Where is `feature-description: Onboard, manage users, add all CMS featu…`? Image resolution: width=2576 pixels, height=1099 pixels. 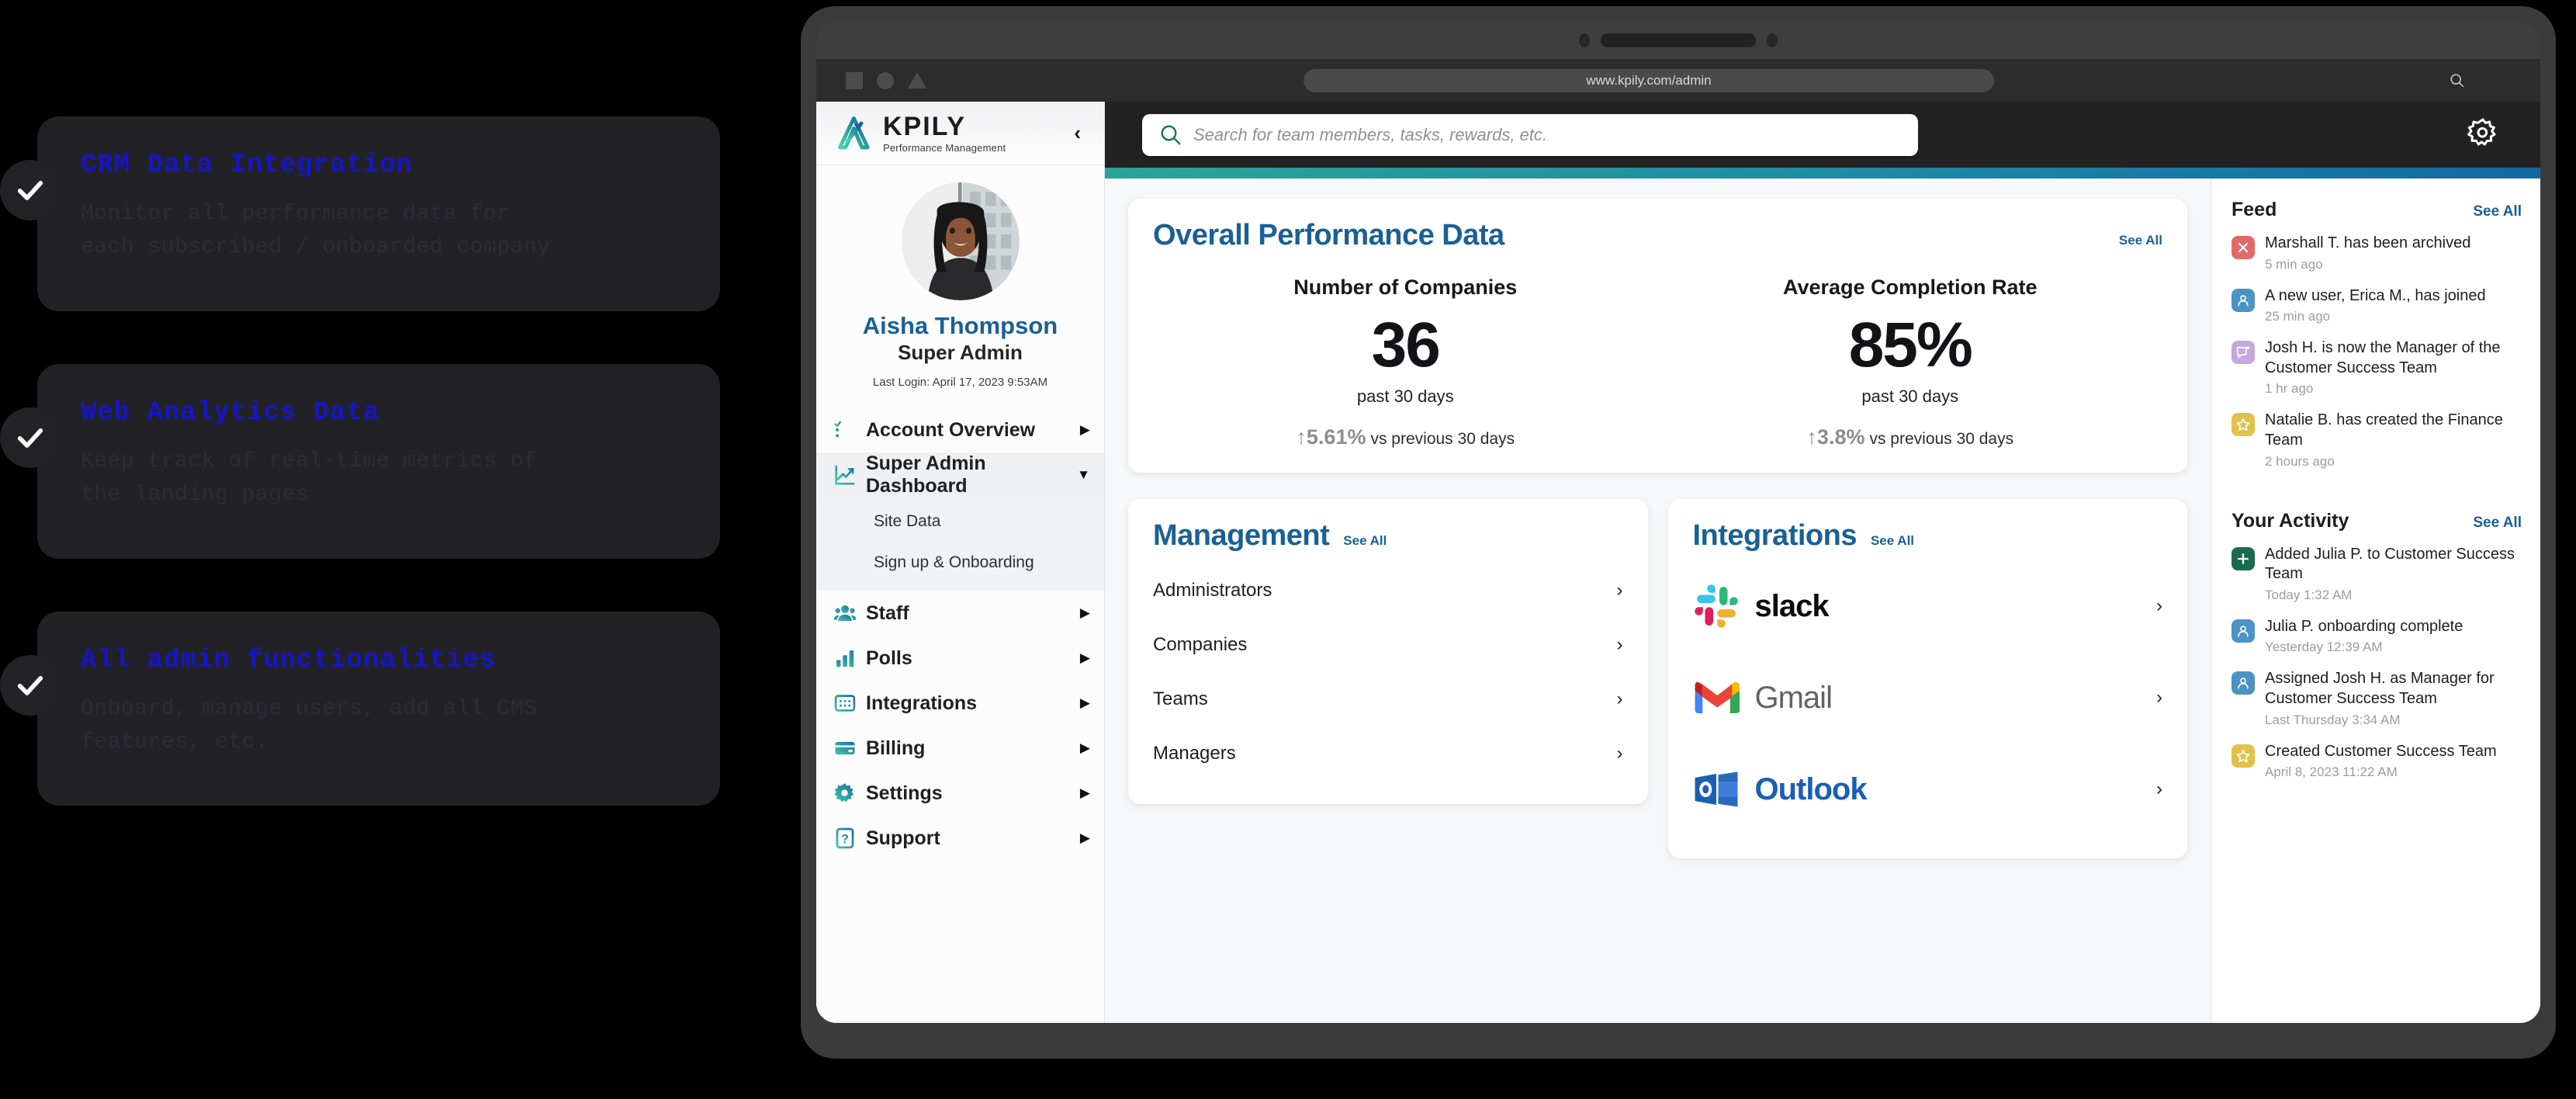
feature-description: Onboard, manage users, add all CMS featu… is located at coordinates (309, 725).